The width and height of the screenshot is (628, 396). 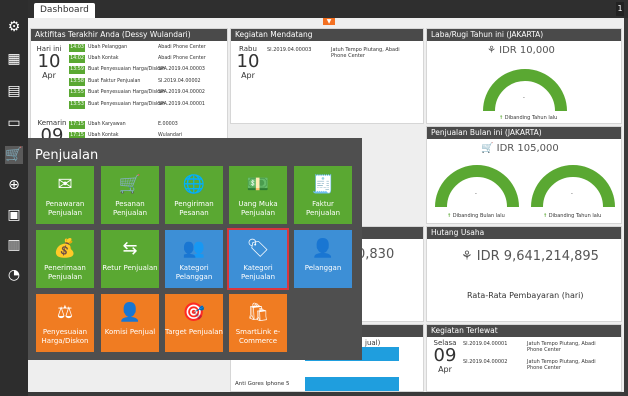 I want to click on collapse-button: ▼, so click(x=329, y=21).